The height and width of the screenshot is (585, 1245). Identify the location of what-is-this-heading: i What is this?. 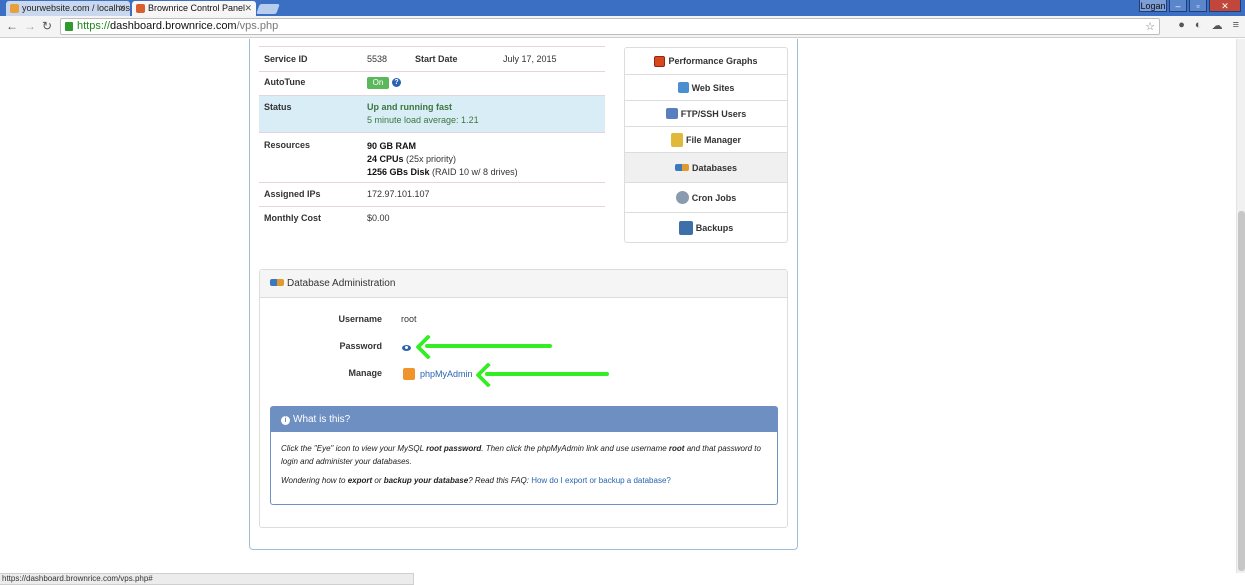
(524, 419).